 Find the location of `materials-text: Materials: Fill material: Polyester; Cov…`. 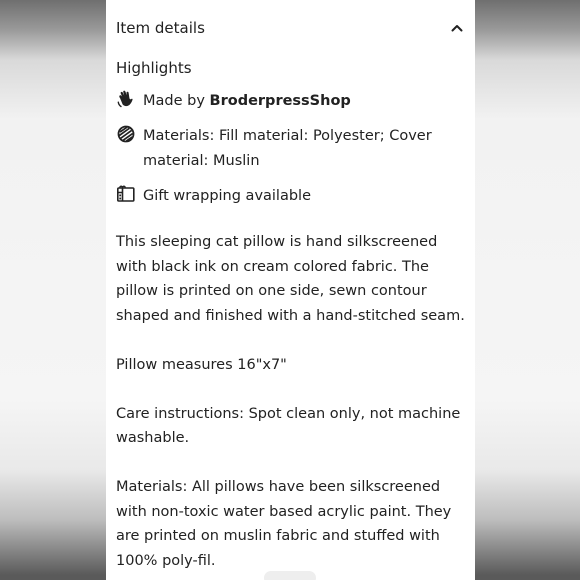

materials-text: Materials: Fill material: Polyester; Cov… is located at coordinates (287, 148).